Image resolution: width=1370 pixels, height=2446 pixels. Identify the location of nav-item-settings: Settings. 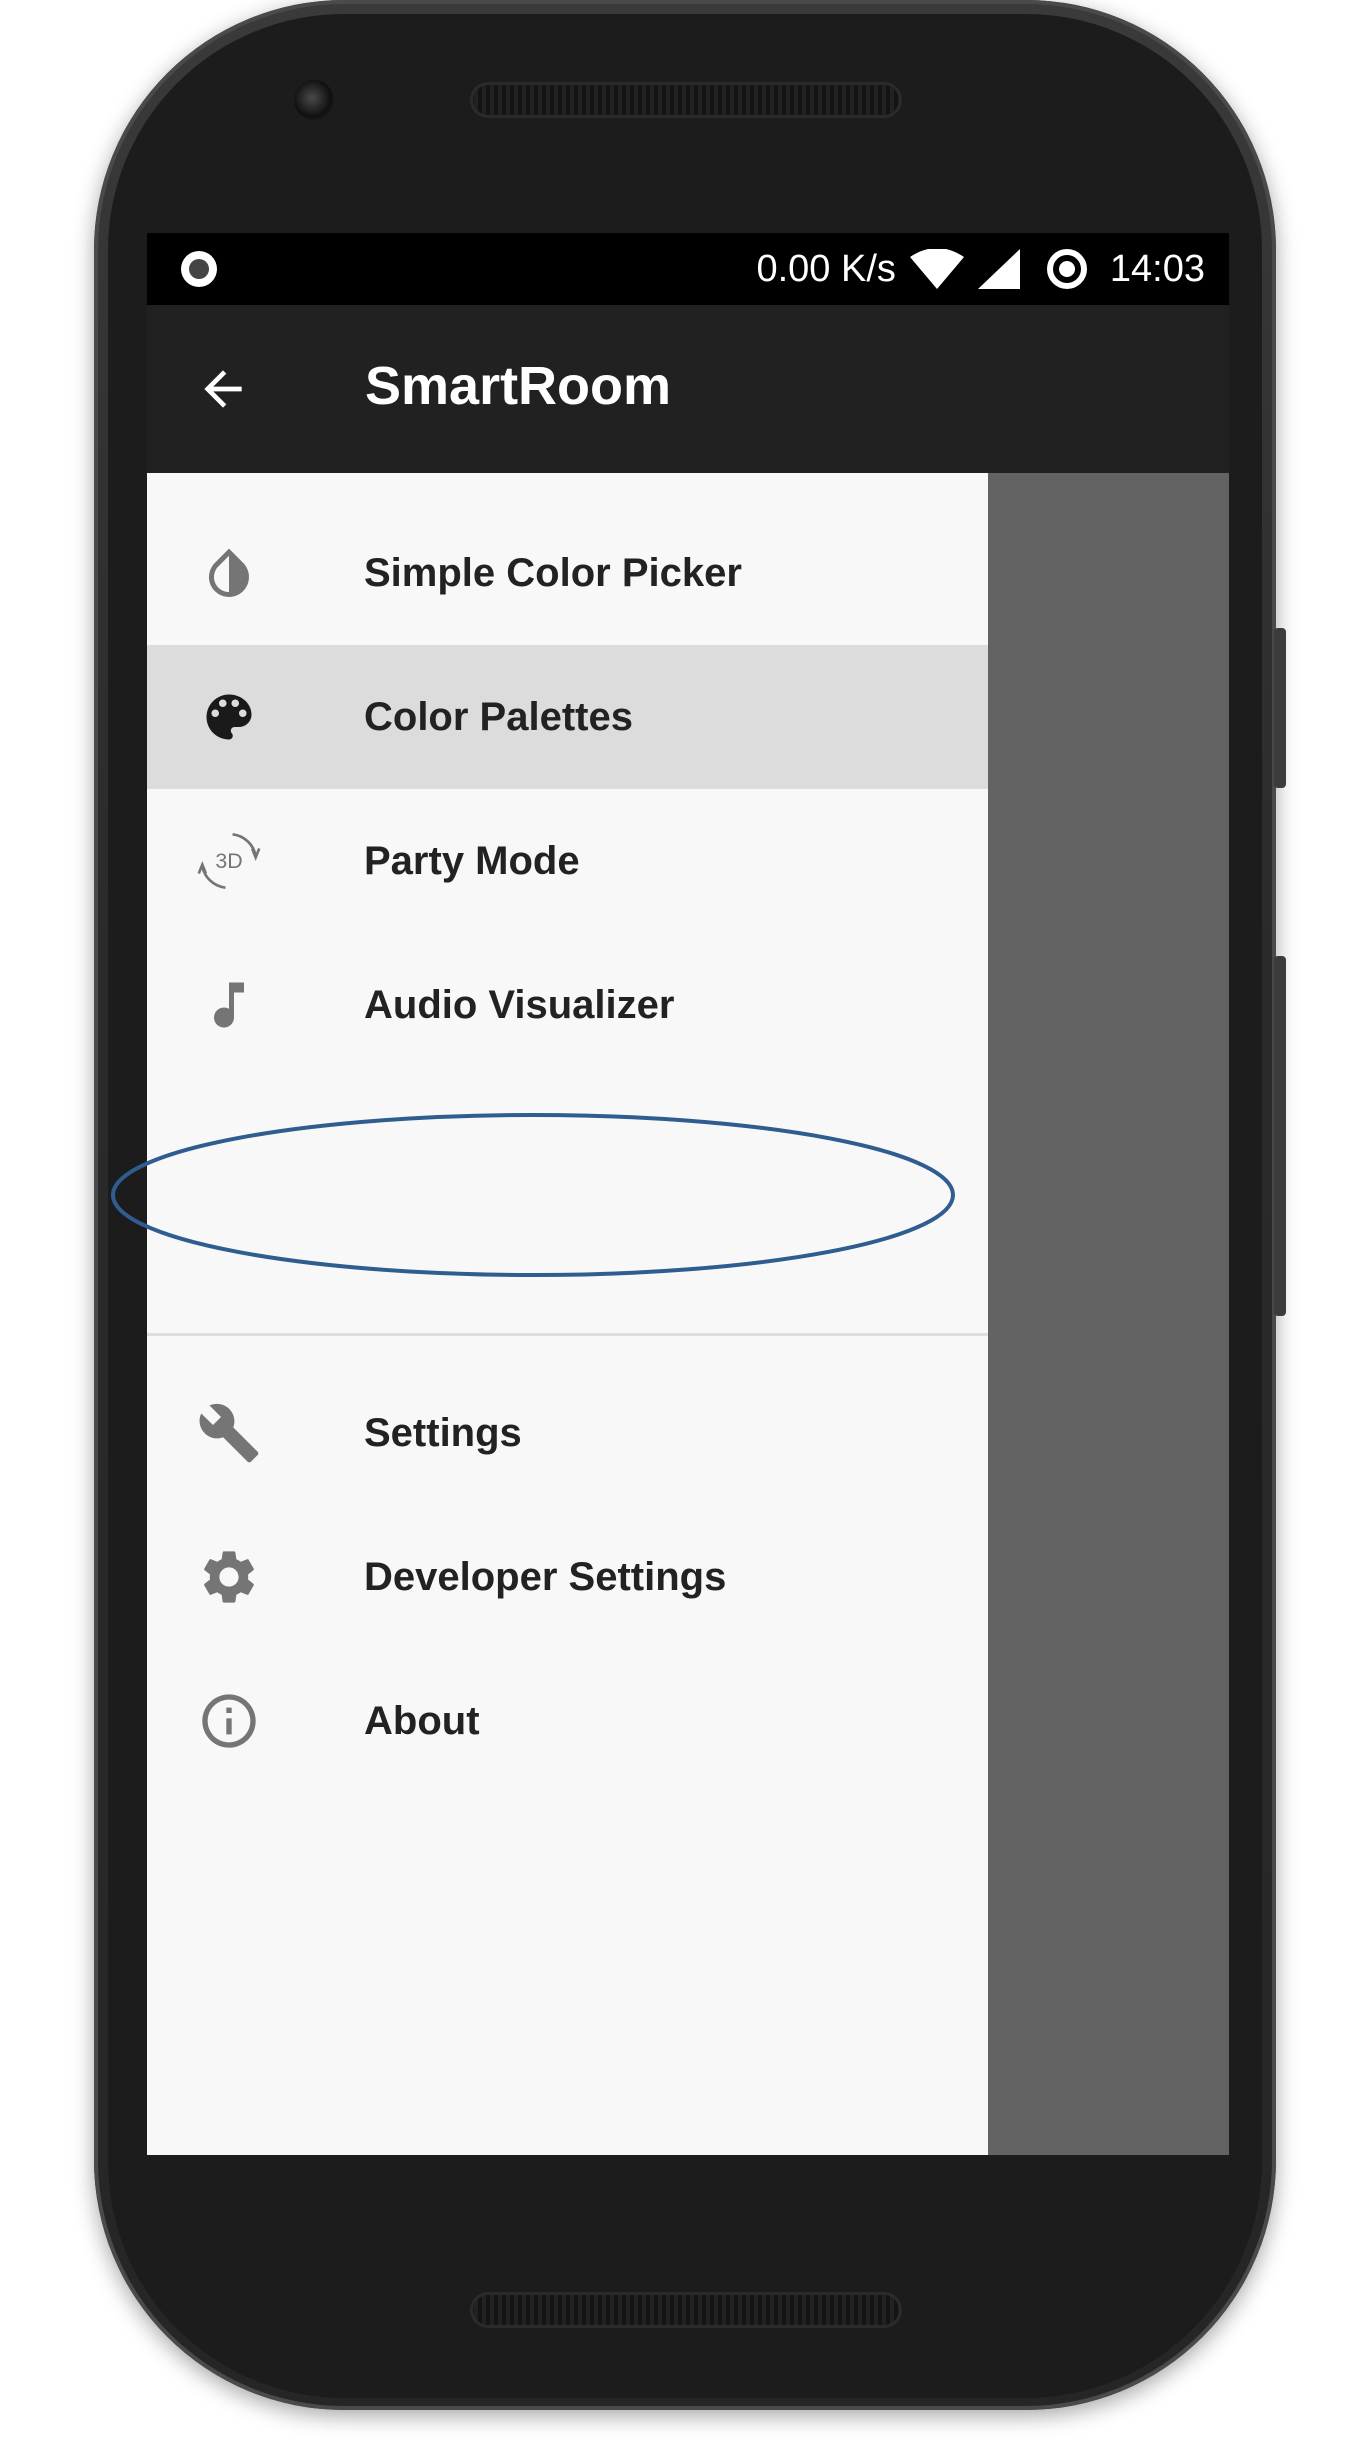
(567, 1433).